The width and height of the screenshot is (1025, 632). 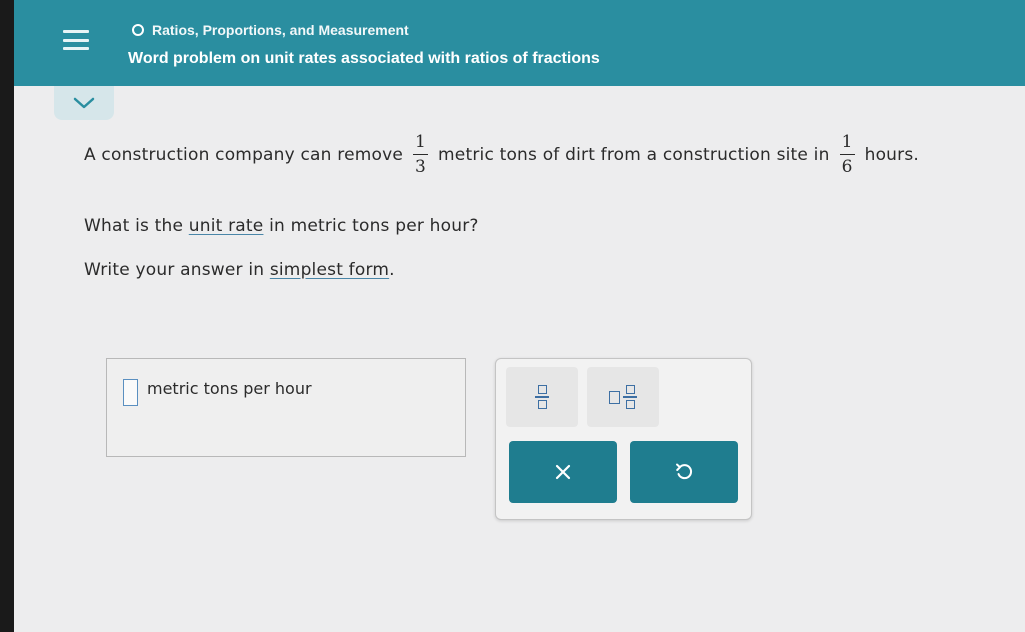 What do you see at coordinates (244, 154) in the screenshot?
I see `problem-text-1: A construction company can remove` at bounding box center [244, 154].